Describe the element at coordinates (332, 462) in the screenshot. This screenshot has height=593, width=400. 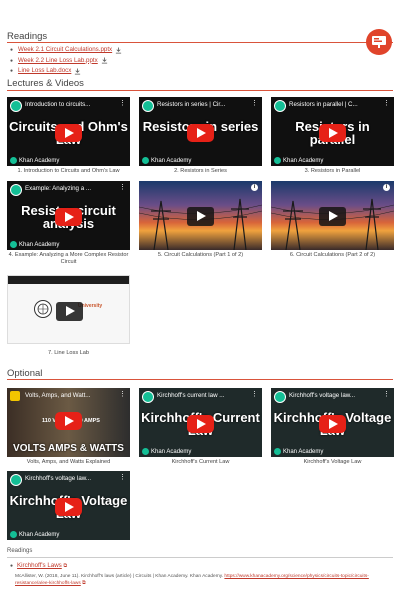
I see `video-caption: Kirchhoff's Voltage Law` at that location.